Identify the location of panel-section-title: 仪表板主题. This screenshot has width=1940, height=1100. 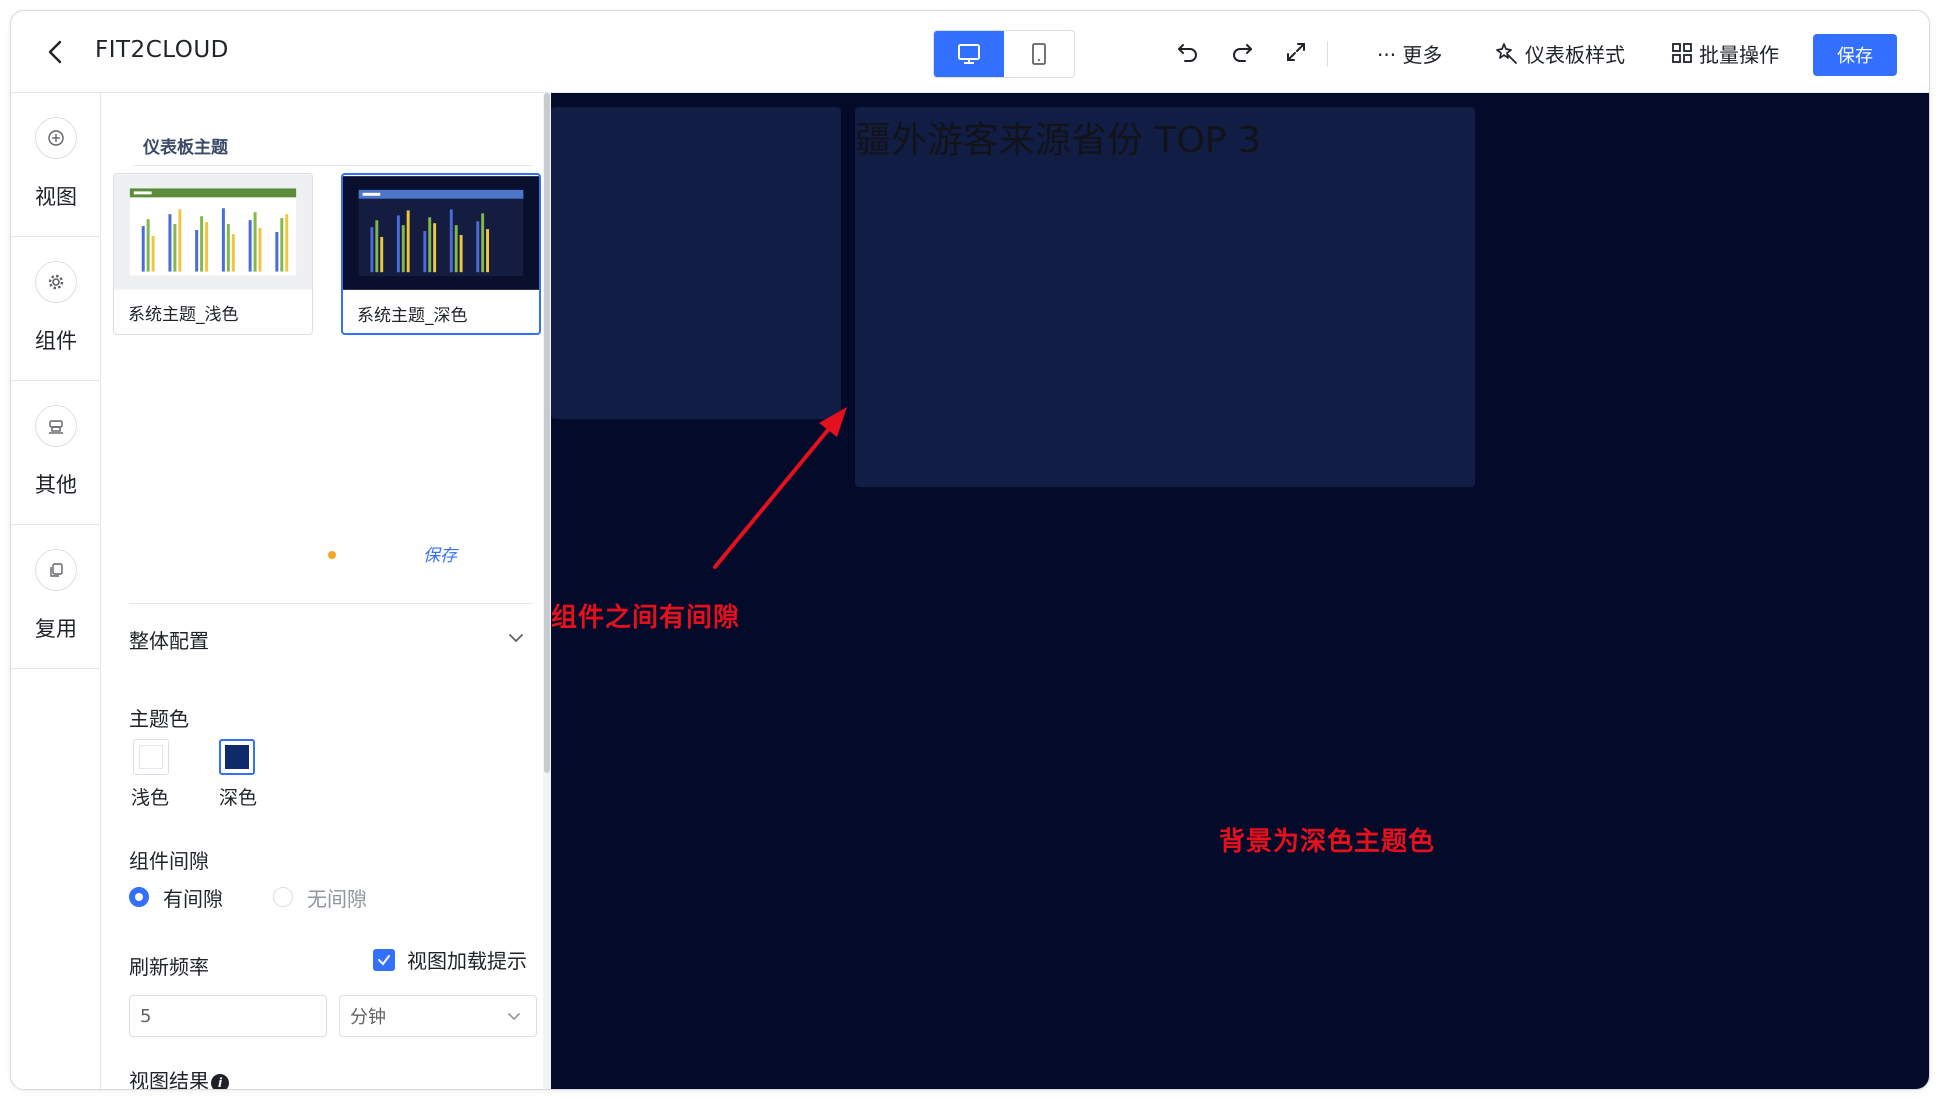
(185, 148).